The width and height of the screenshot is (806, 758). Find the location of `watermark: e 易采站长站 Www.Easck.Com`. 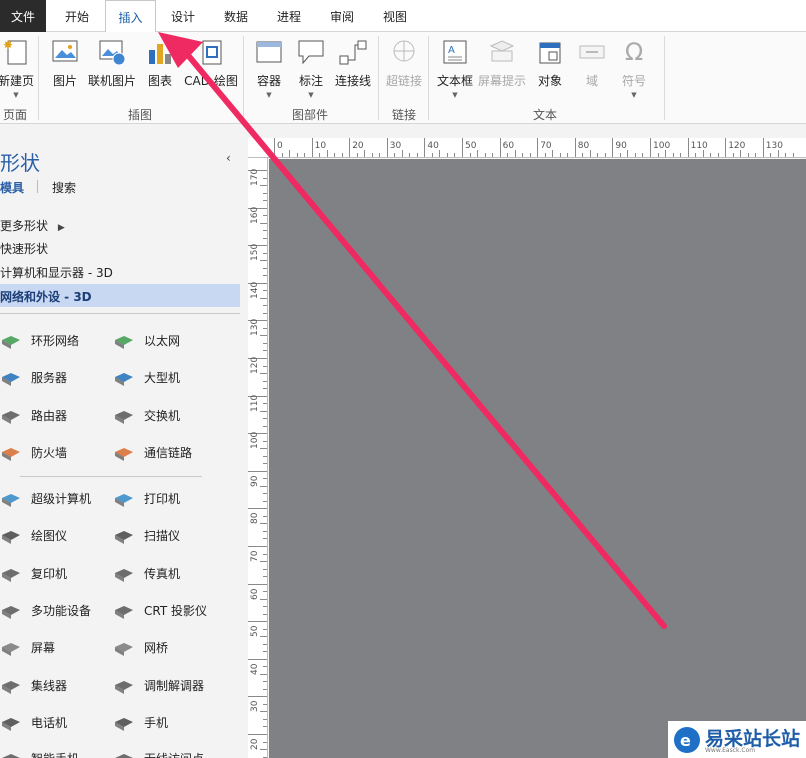

watermark: e 易采站长站 Www.Easck.Com is located at coordinates (737, 739).